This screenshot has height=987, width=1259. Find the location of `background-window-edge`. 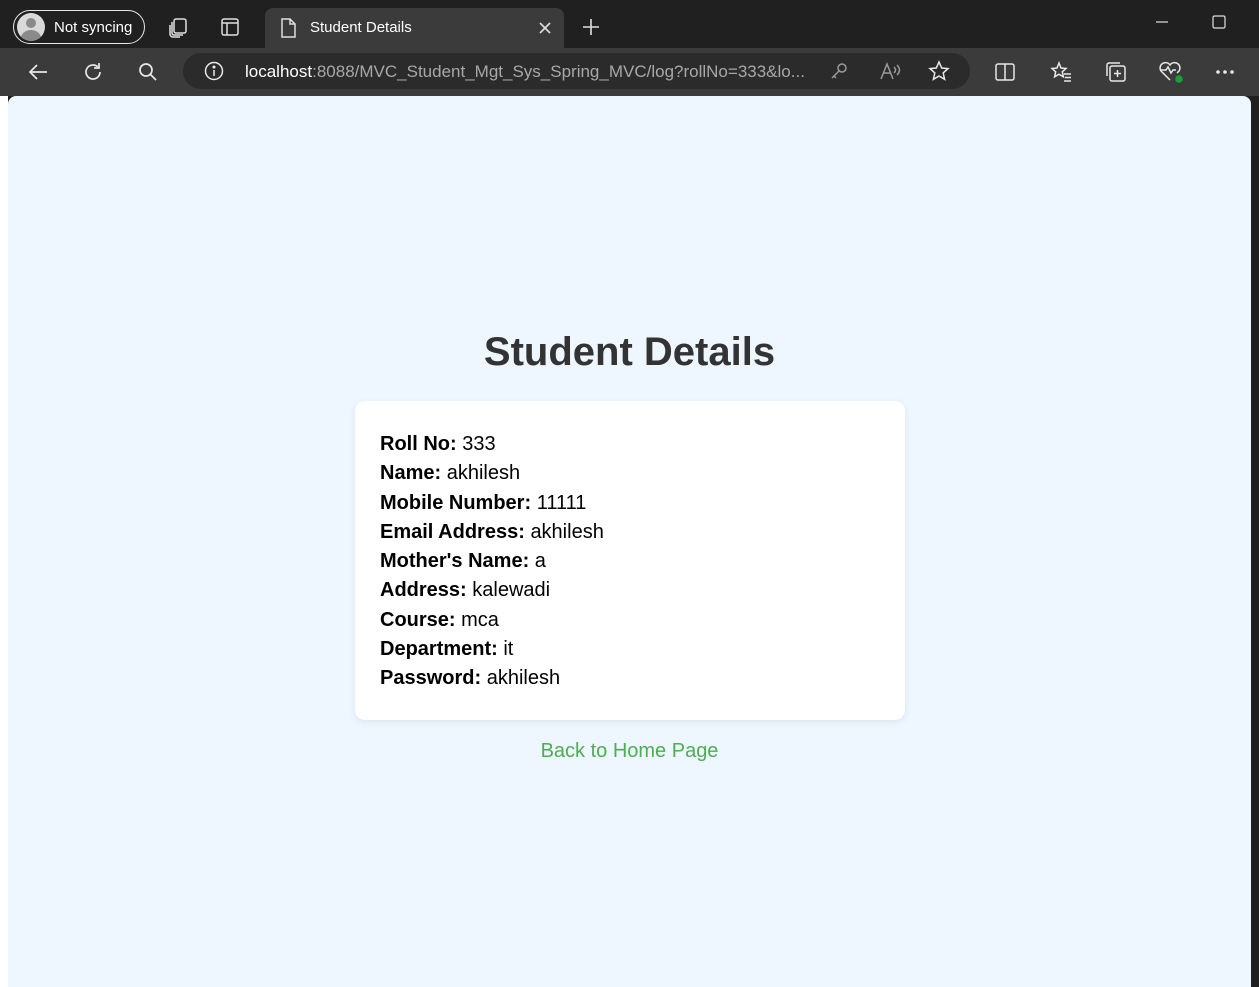

background-window-edge is located at coordinates (4, 541).